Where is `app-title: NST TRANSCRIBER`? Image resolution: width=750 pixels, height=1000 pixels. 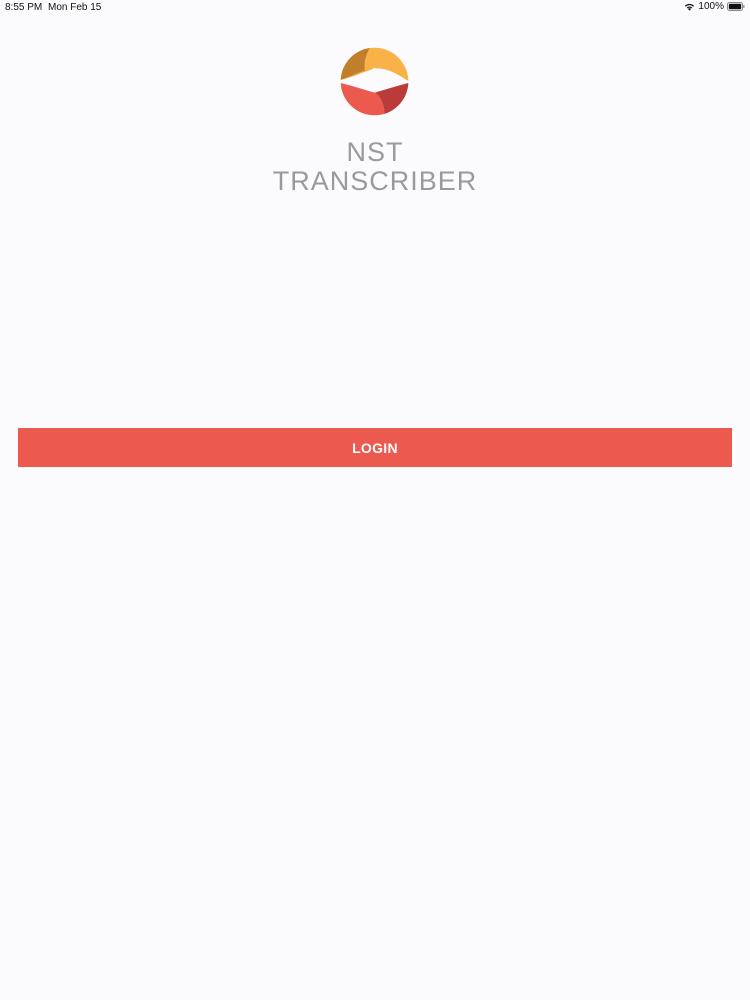 app-title: NST TRANSCRIBER is located at coordinates (375, 167).